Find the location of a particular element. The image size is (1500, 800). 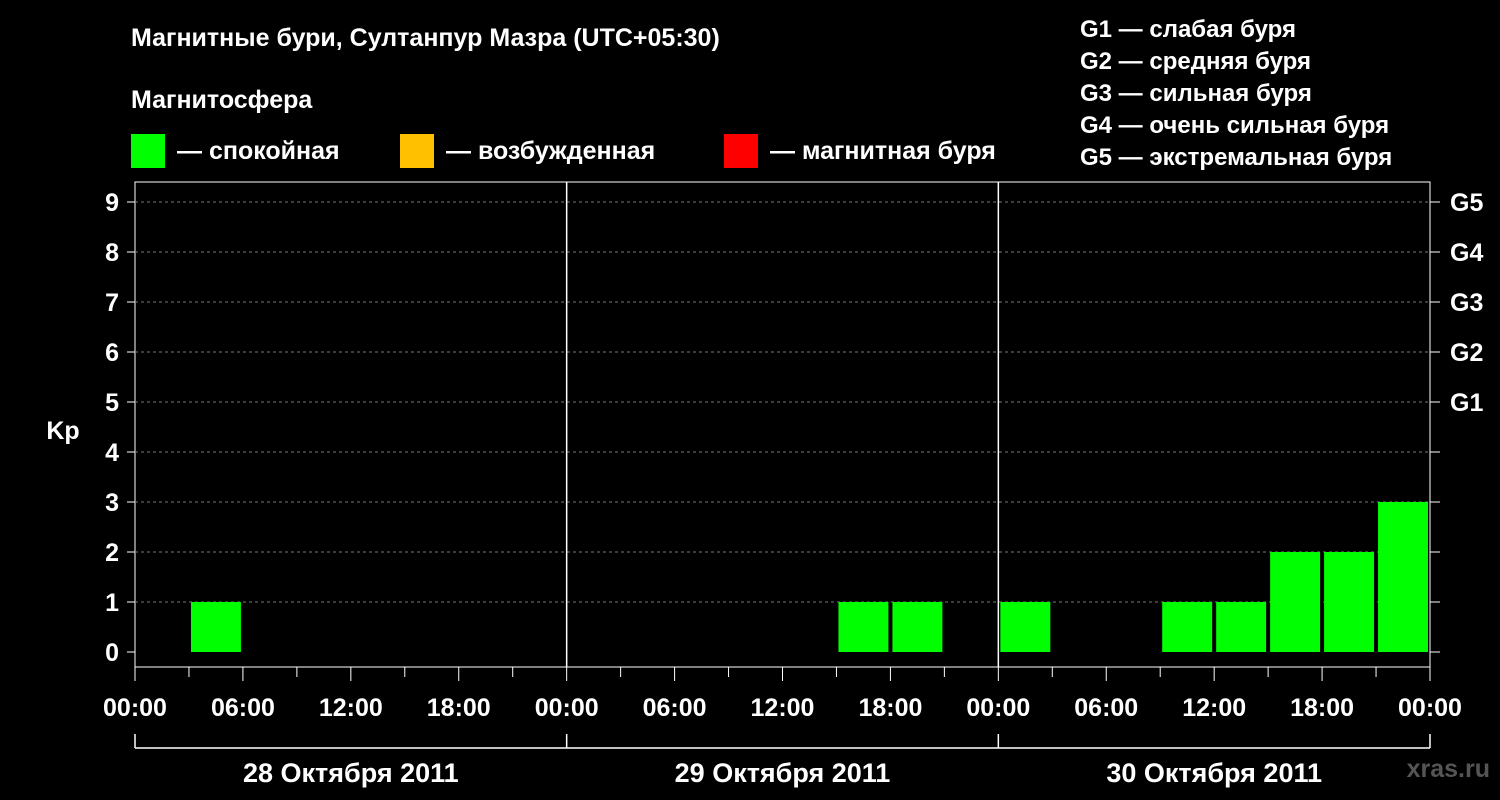

y-tick-label: 1 is located at coordinates (112, 603).